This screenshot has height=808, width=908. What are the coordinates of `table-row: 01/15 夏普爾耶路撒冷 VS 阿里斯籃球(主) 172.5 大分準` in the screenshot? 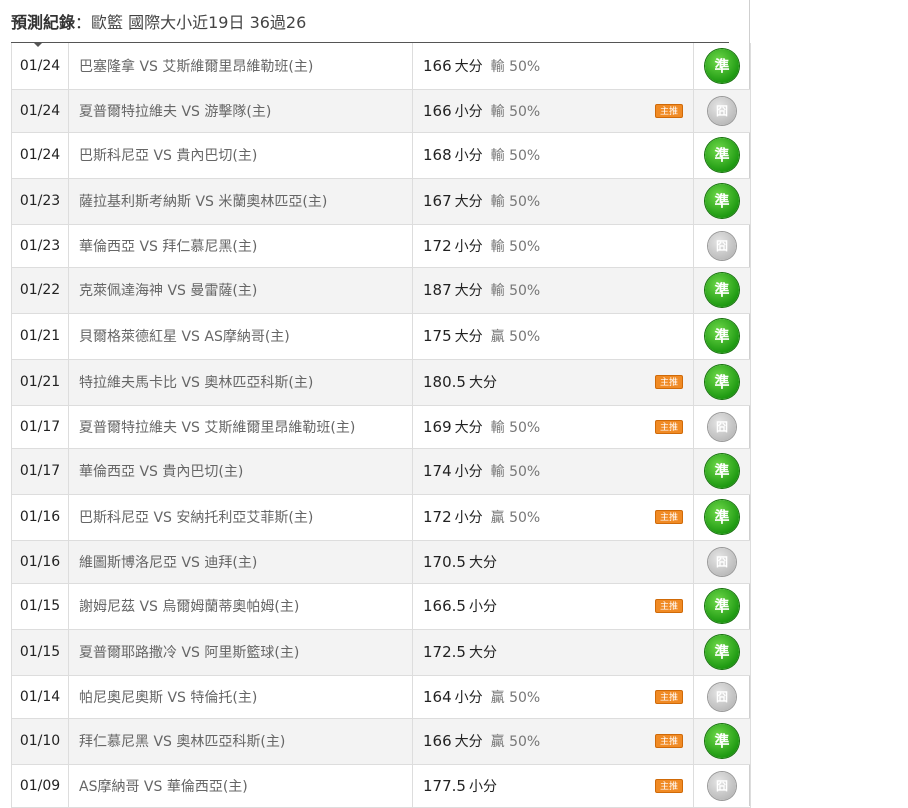 It's located at (381, 652).